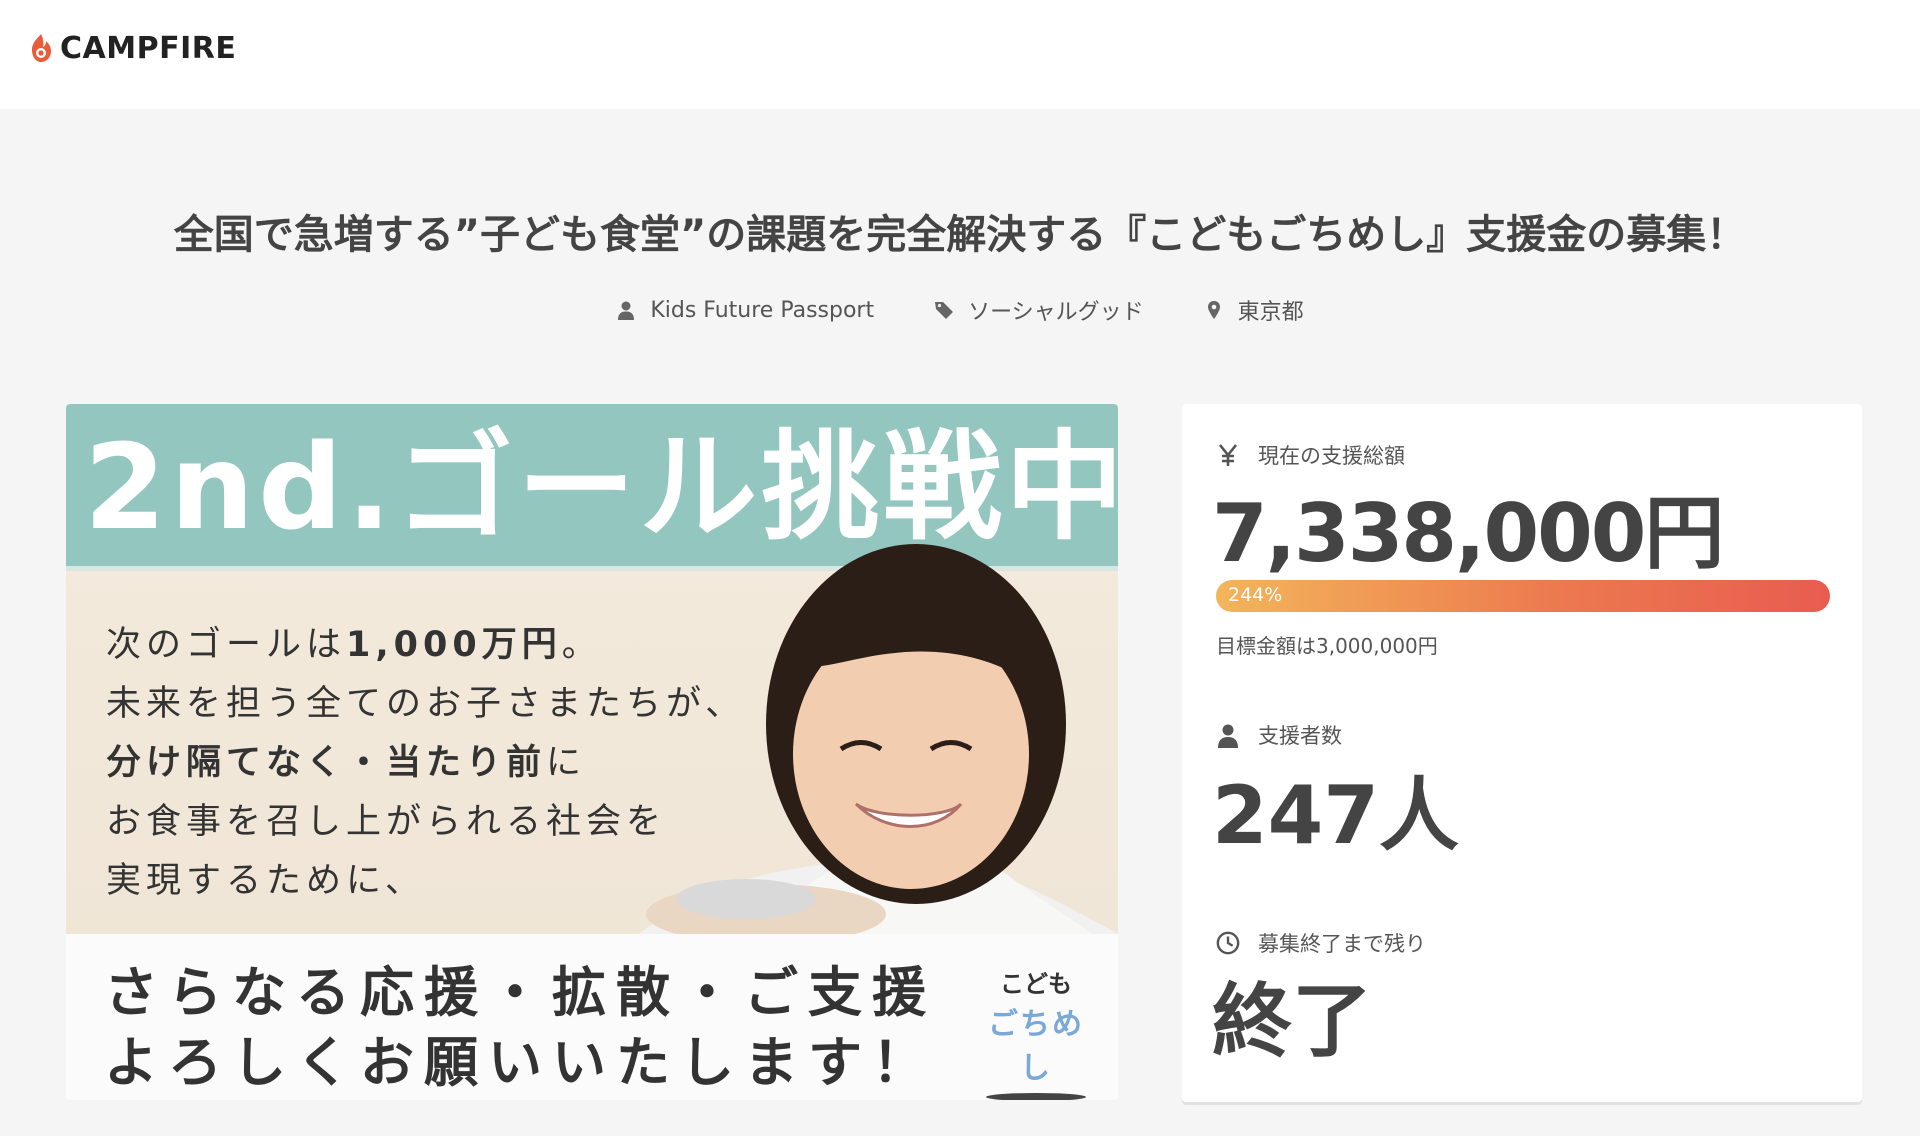  Describe the element at coordinates (1335, 815) in the screenshot. I see `backers-count: 247人` at that location.